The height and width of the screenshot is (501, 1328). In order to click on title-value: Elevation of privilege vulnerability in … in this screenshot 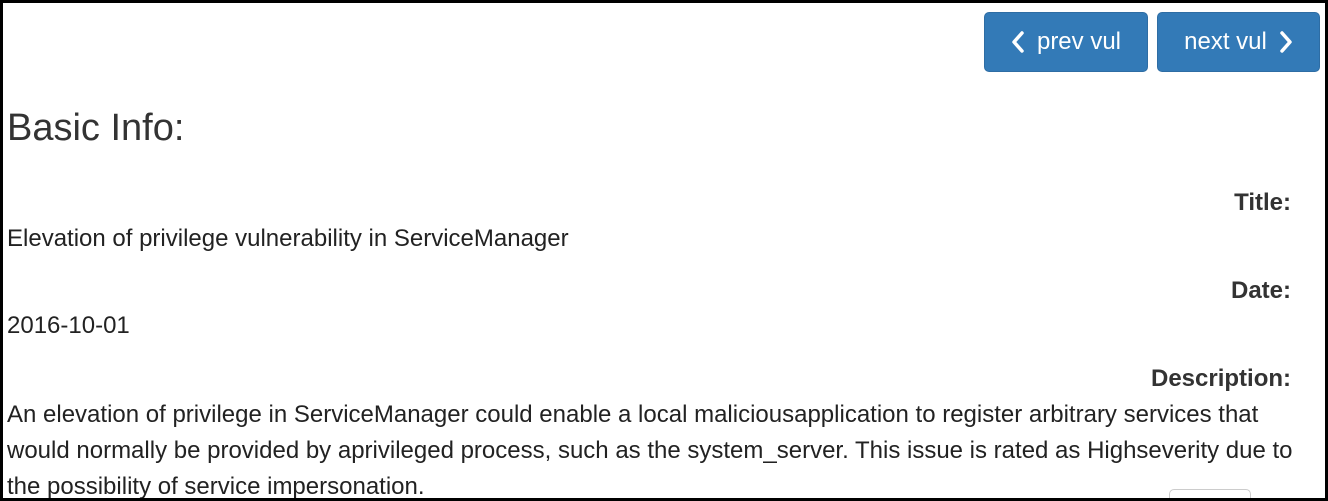, I will do `click(288, 238)`.